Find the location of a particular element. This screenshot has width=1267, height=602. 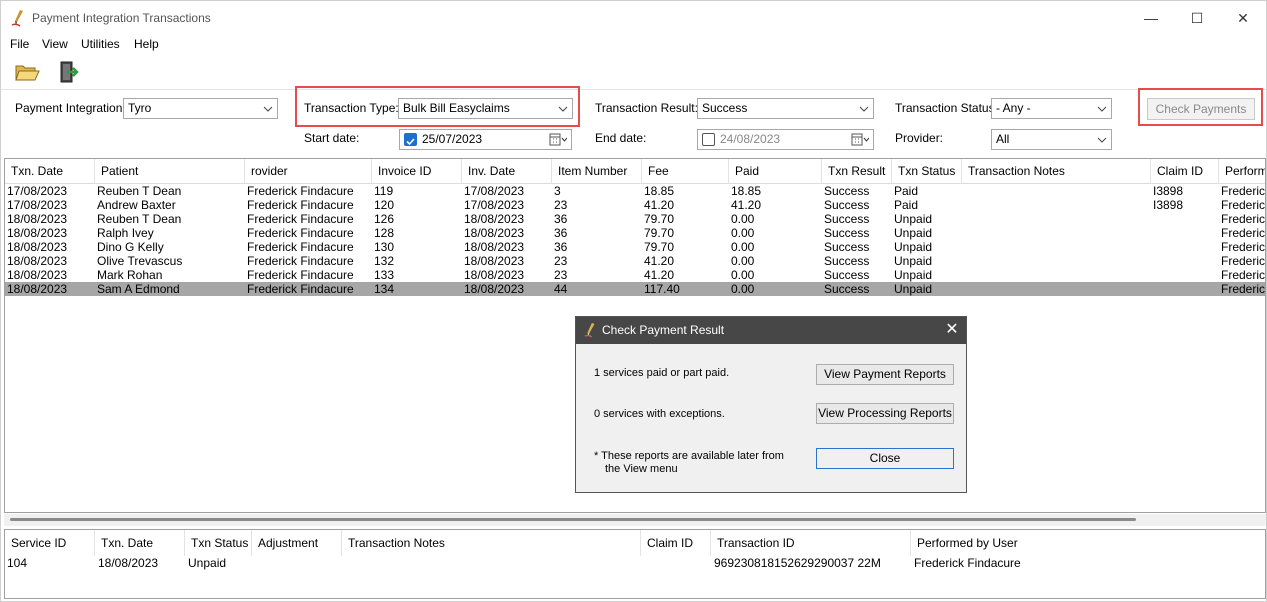

table-cell: Paid is located at coordinates (906, 205).